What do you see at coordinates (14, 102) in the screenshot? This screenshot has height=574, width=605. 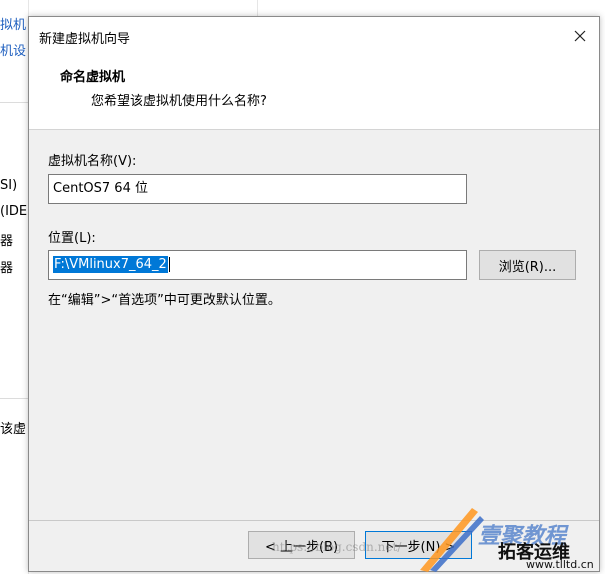 I see `background-separator` at bounding box center [14, 102].